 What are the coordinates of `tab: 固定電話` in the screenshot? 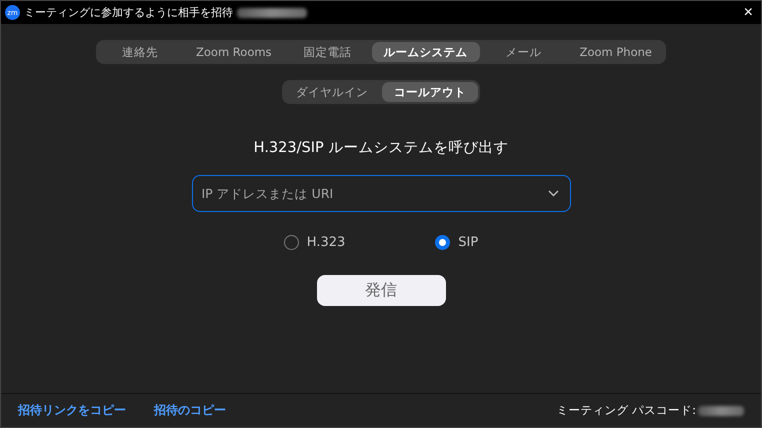 It's located at (328, 52).